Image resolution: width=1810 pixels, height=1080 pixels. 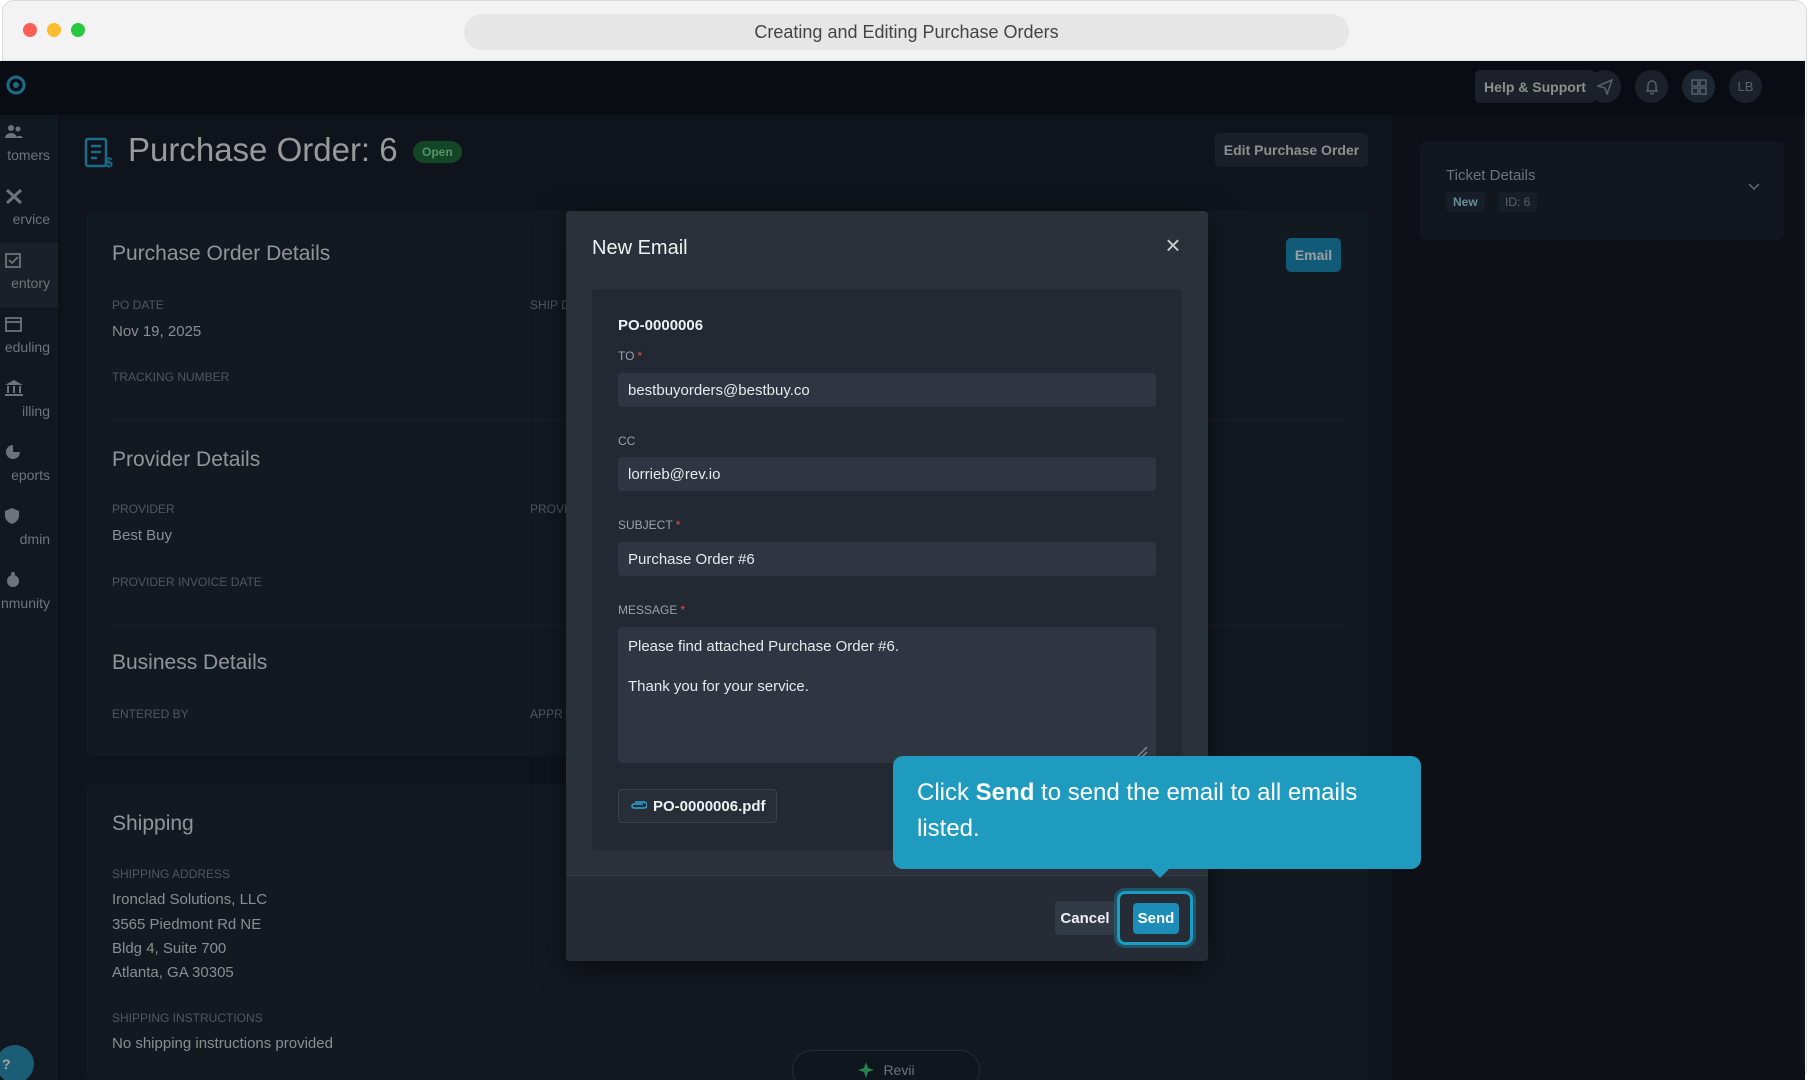 I want to click on modal-footer: Cancel Send, so click(x=887, y=918).